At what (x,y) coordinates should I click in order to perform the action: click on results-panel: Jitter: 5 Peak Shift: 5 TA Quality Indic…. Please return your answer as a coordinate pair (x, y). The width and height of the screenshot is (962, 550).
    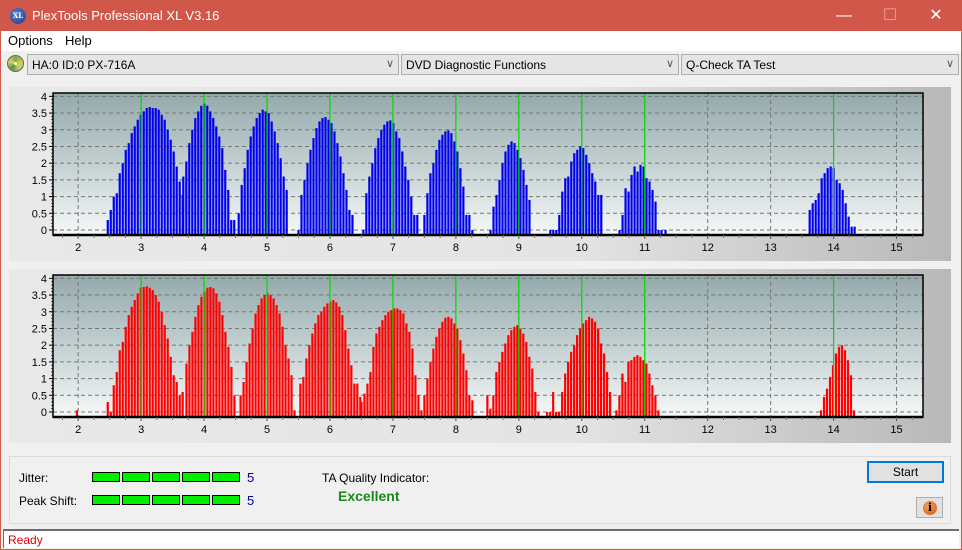
    Looking at the image, I should click on (480, 490).